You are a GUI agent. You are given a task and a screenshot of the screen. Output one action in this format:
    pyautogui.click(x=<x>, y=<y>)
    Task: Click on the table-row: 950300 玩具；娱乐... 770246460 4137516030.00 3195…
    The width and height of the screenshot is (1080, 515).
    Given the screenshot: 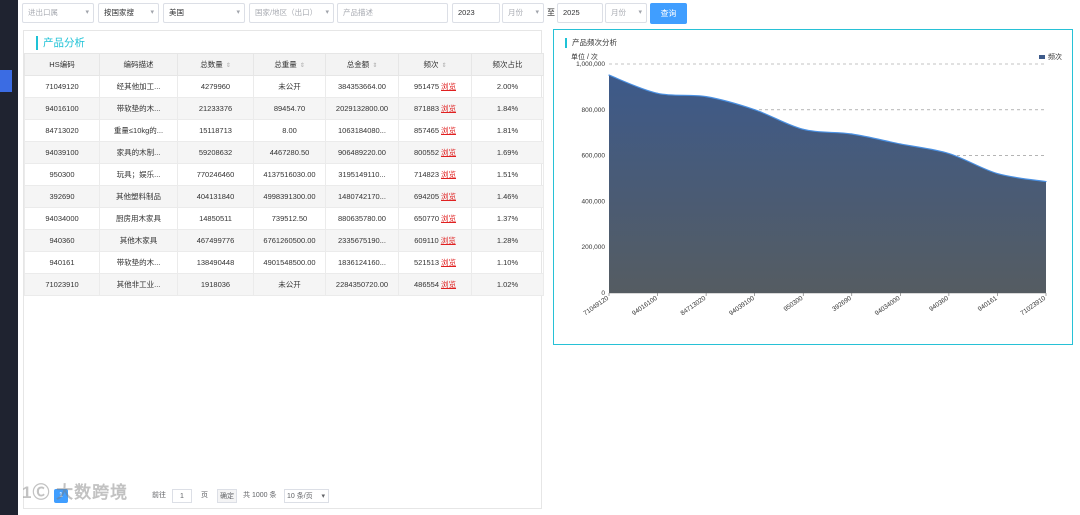 What is the action you would take?
    pyautogui.click(x=284, y=174)
    